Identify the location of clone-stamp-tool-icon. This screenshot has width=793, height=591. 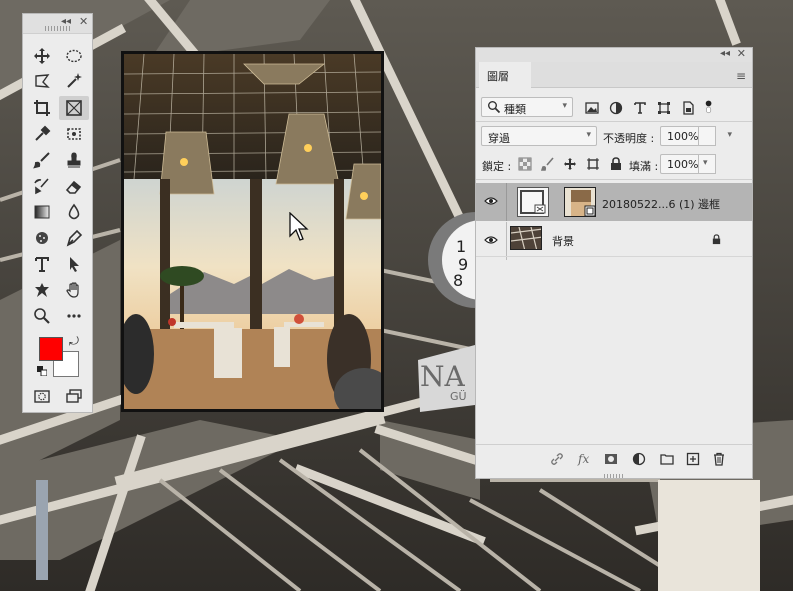
(74, 160).